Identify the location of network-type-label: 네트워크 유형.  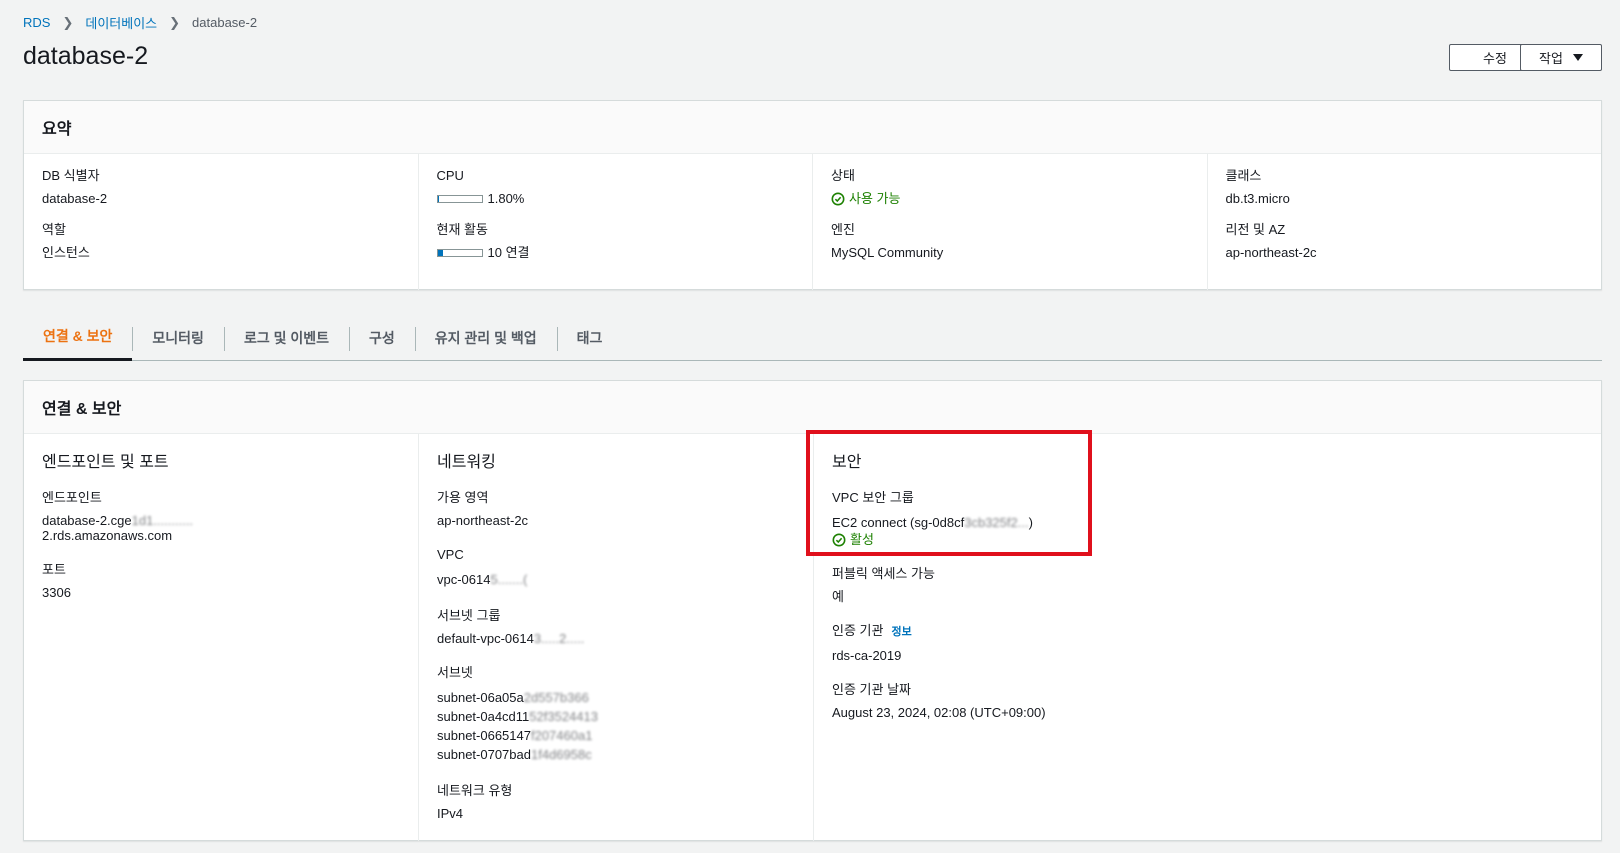
(475, 790).